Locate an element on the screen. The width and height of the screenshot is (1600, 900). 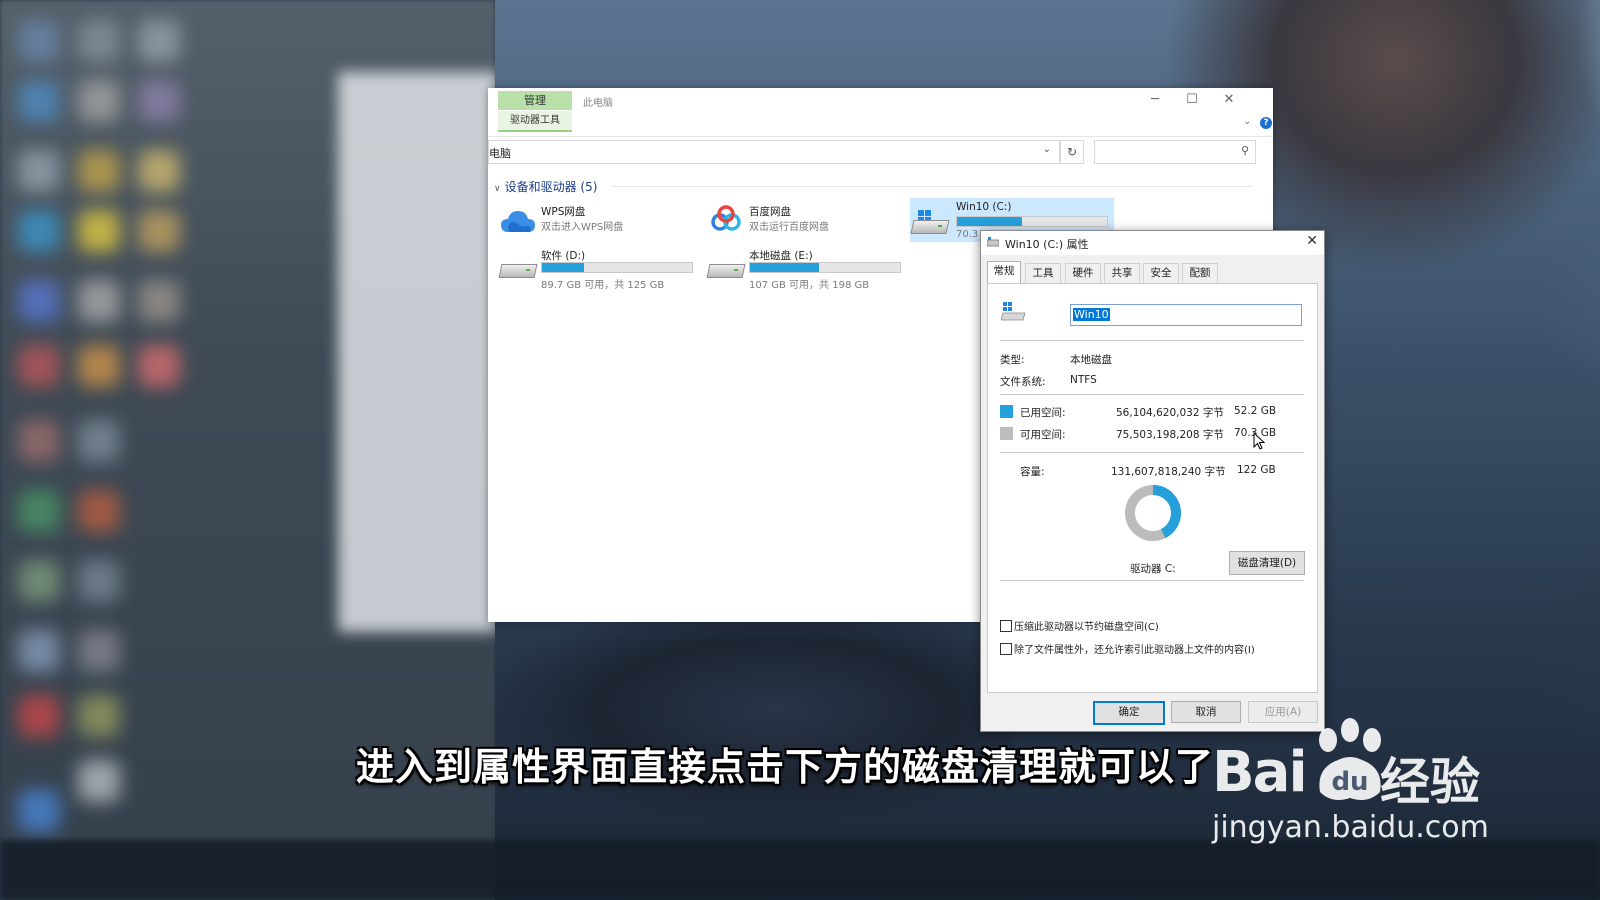
free-space-label: 可用空间: is located at coordinates (1043, 435).